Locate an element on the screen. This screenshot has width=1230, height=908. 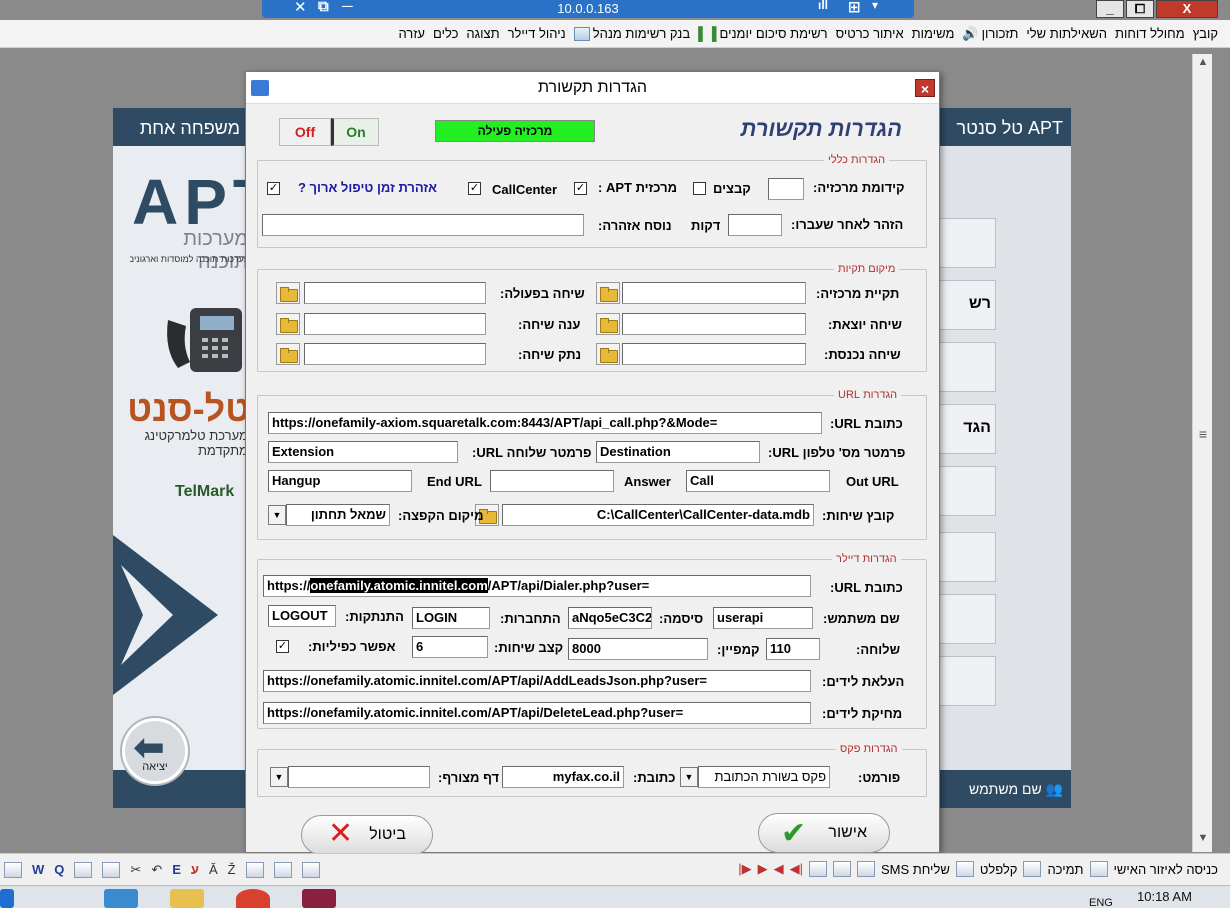
nav-next-icon: ▶ is located at coordinates (763, 869).